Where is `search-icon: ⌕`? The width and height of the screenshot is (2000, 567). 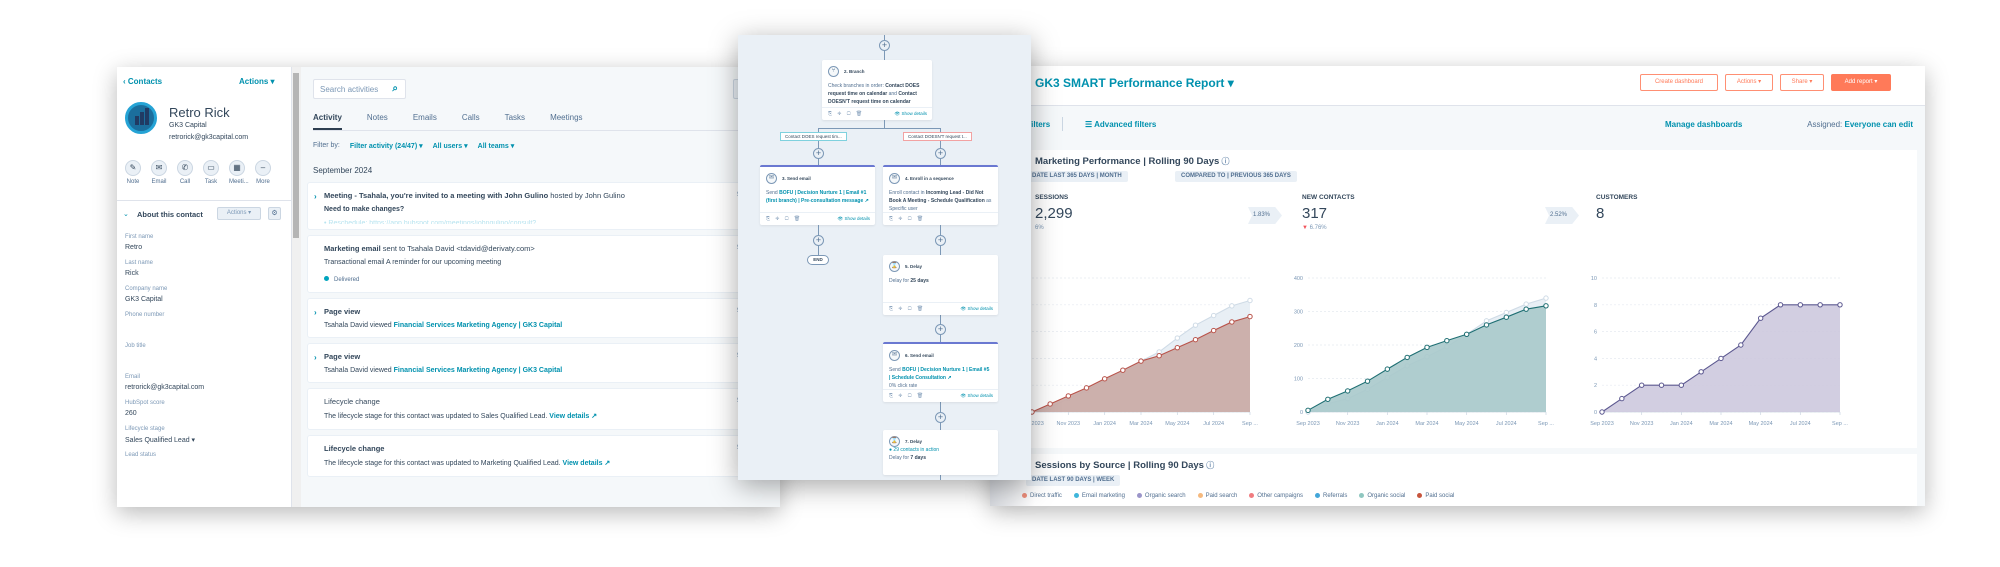 search-icon: ⌕ is located at coordinates (395, 88).